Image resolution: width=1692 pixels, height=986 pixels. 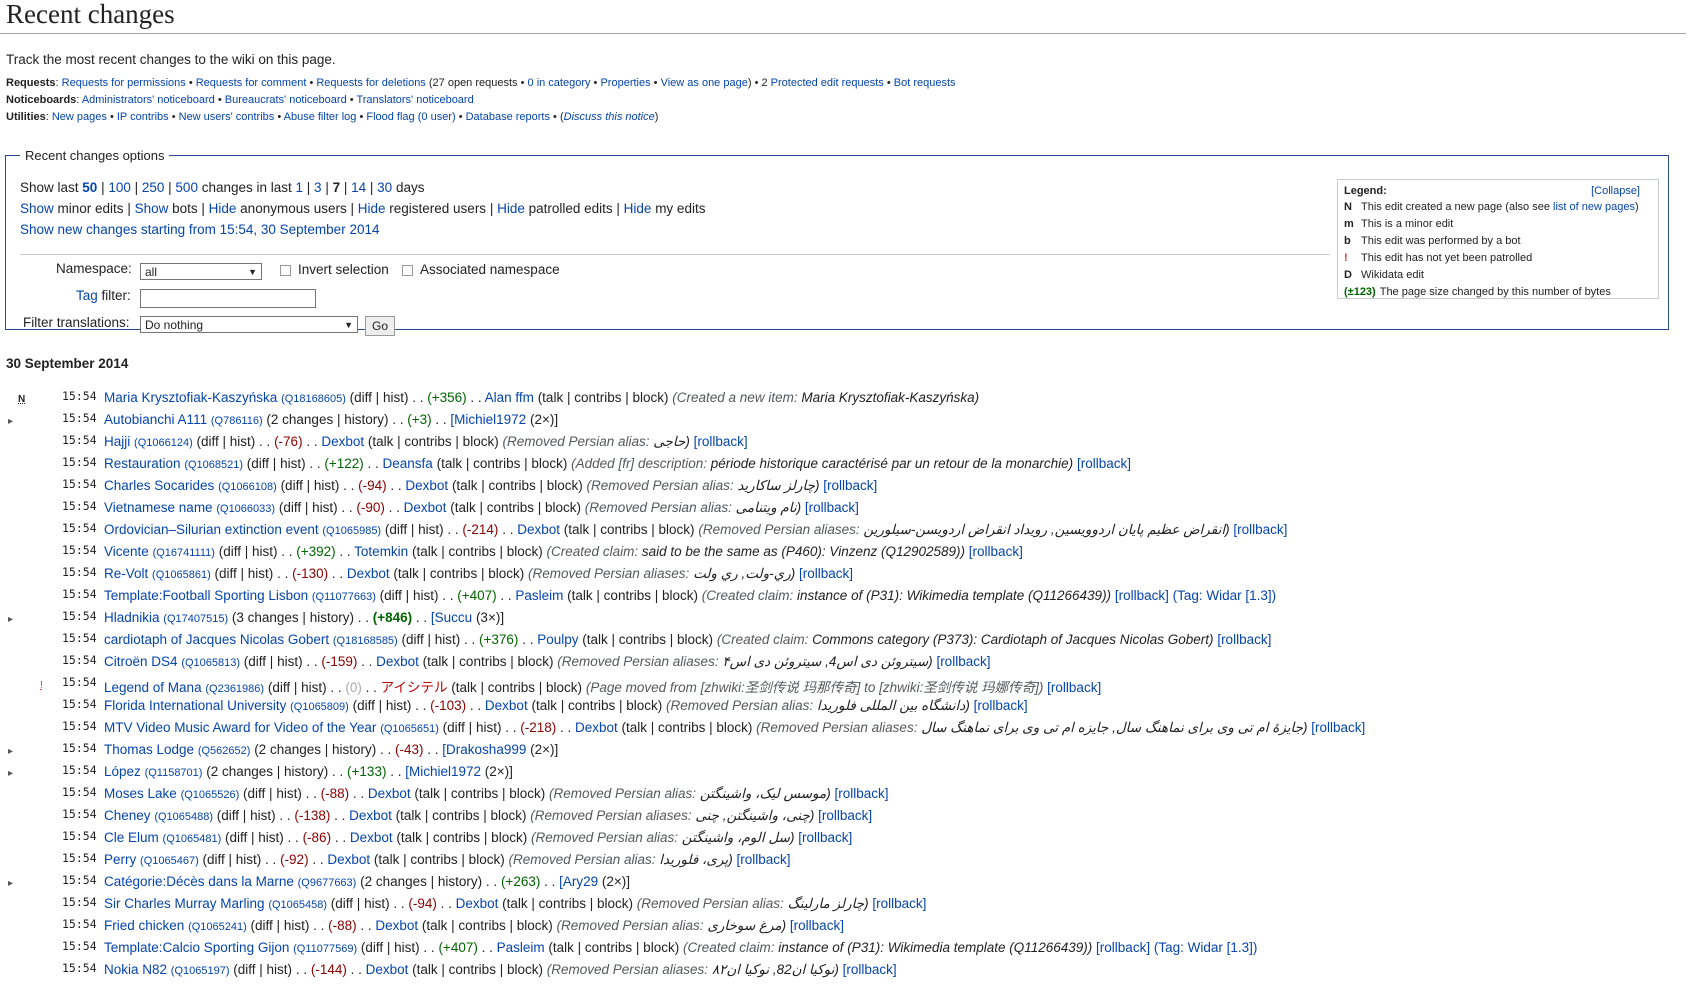 What do you see at coordinates (158, 507) in the screenshot?
I see `page-link: Vietnamese name` at bounding box center [158, 507].